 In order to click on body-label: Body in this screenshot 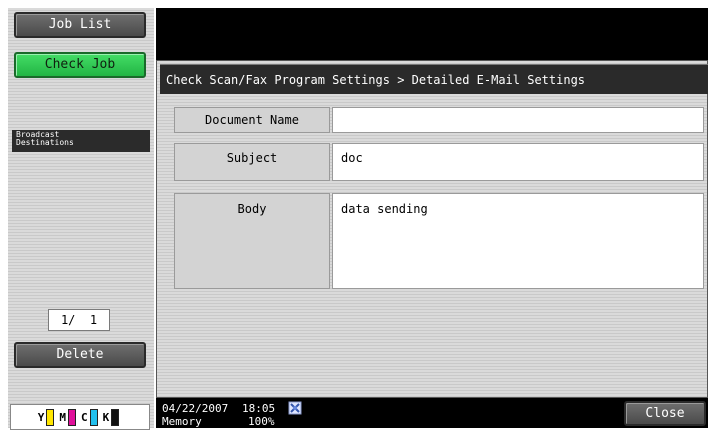, I will do `click(252, 241)`.